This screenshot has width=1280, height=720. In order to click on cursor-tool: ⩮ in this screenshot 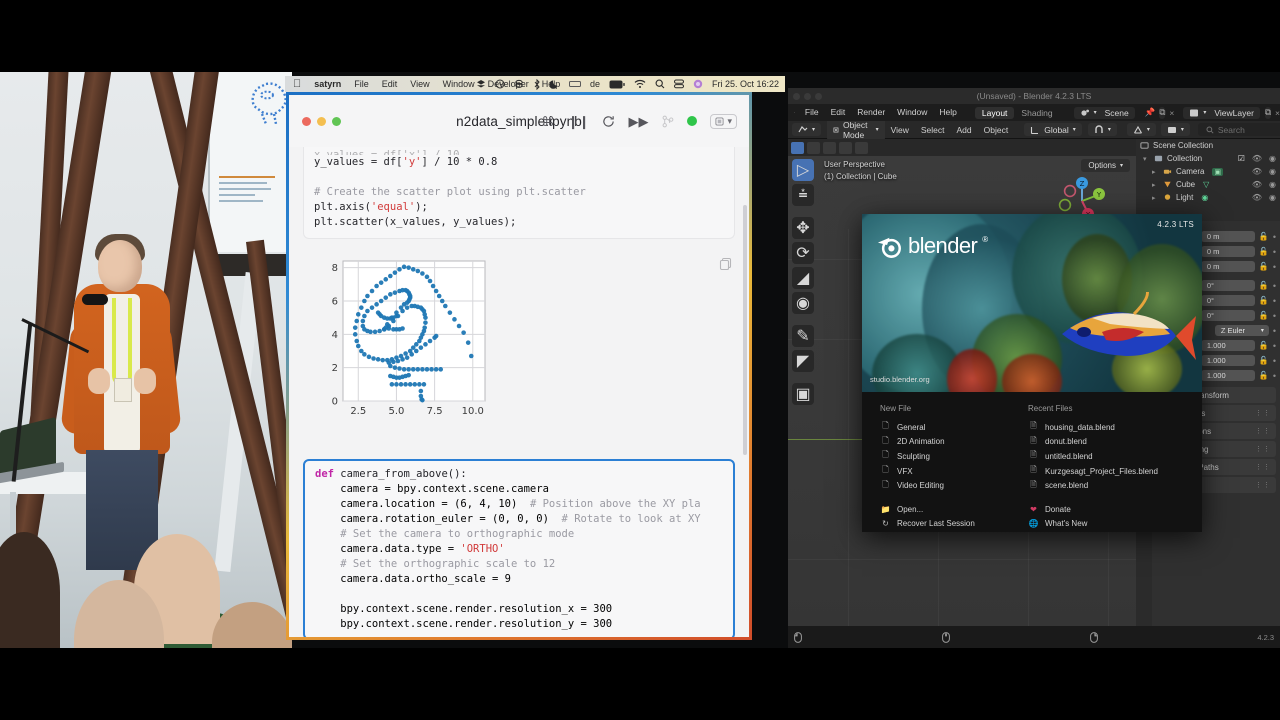, I will do `click(803, 195)`.